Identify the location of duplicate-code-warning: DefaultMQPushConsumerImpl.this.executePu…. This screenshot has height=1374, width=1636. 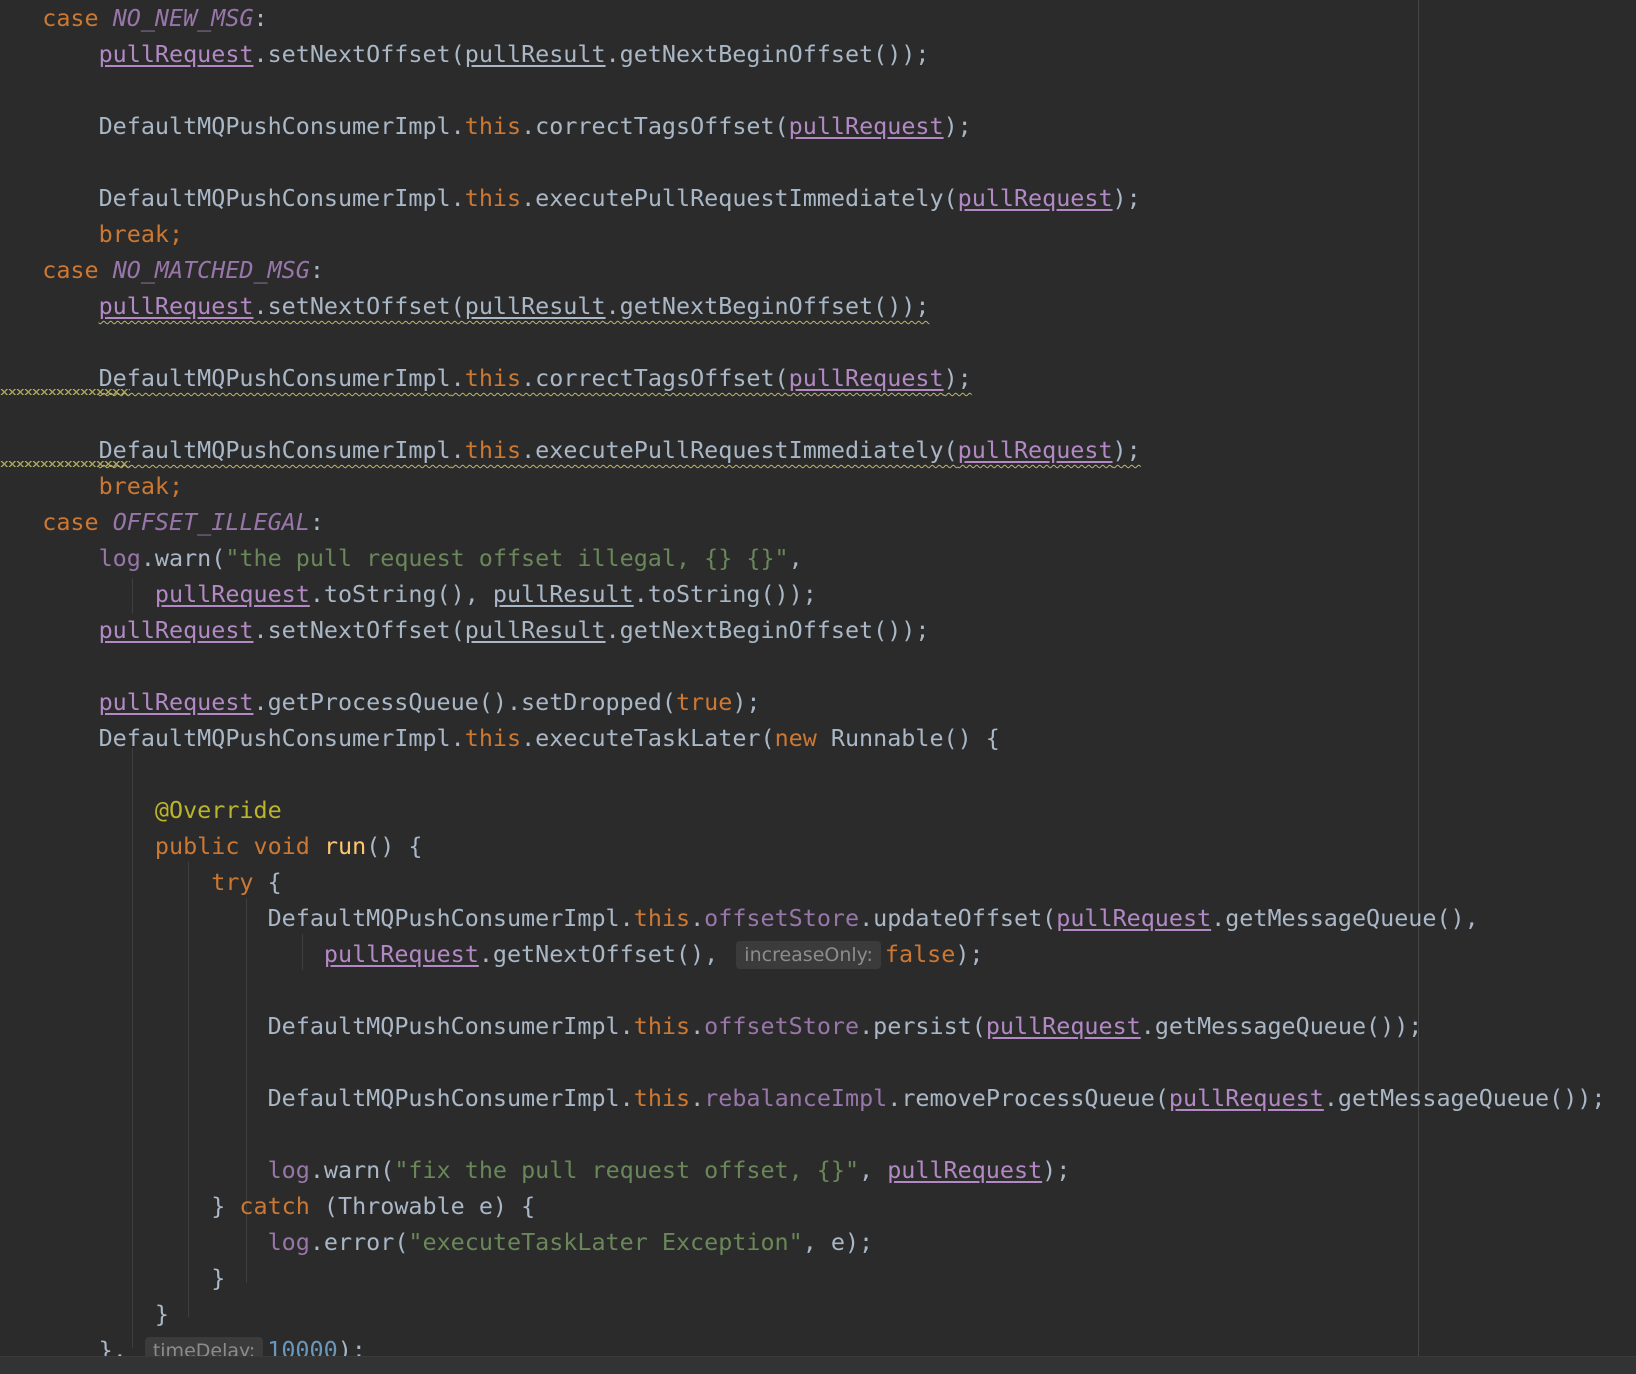
(620, 450).